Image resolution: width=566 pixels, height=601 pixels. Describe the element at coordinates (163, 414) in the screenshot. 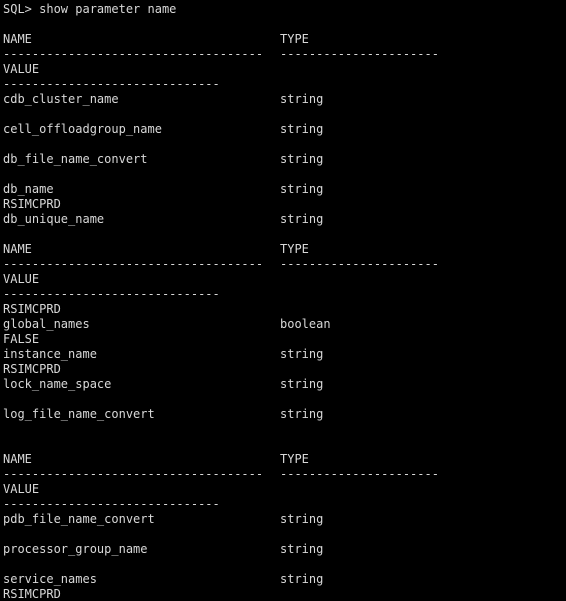

I see `terminal-line: log_file_name_convert string` at that location.